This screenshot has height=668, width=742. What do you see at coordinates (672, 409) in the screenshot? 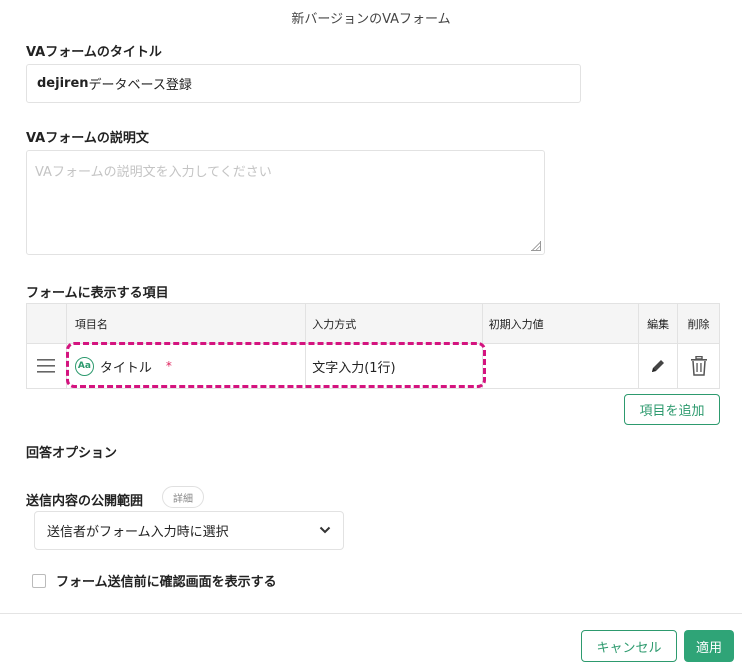
I see `add-item-button: 項目を追加` at bounding box center [672, 409].